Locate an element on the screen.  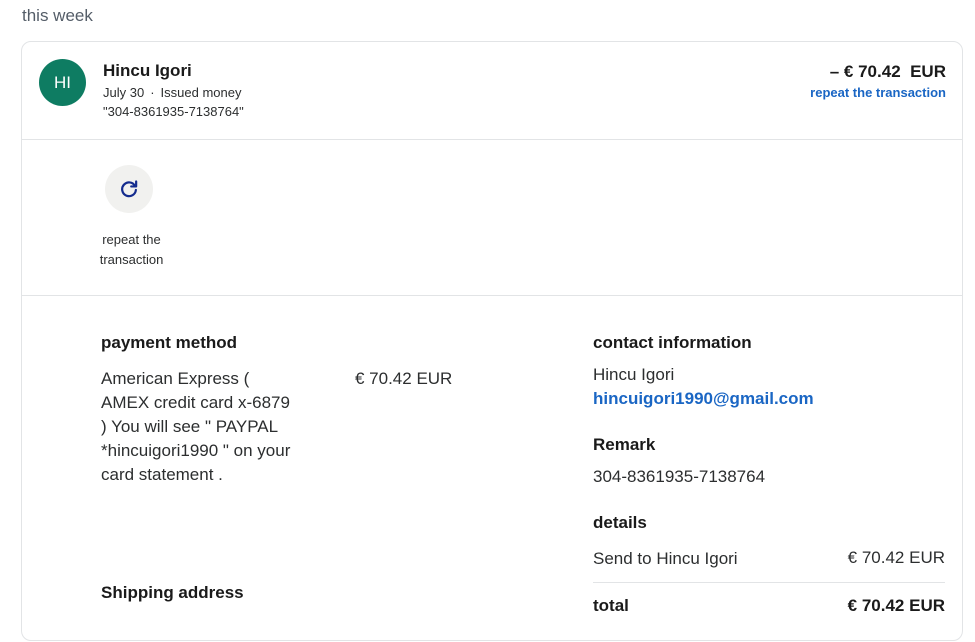
payment-method-amount: € 70.42 EUR is located at coordinates (404, 378).